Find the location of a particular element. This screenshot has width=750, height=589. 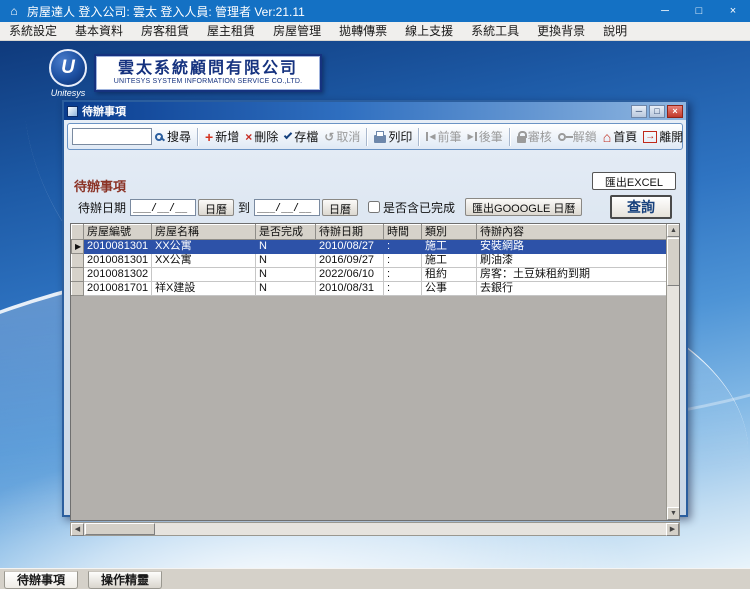

horizontal-scrollbar-thumb is located at coordinates (120, 529).